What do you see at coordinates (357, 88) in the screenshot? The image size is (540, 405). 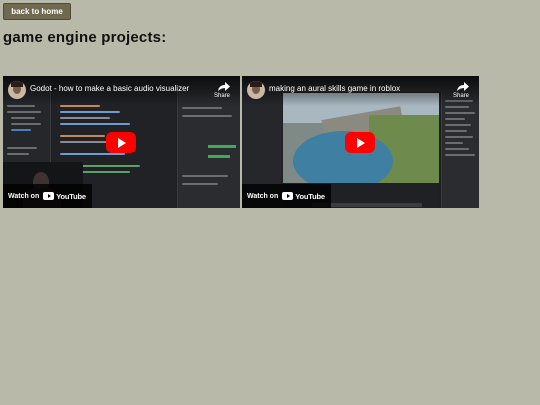 I see `video-title: making an aural skills game in roblox` at bounding box center [357, 88].